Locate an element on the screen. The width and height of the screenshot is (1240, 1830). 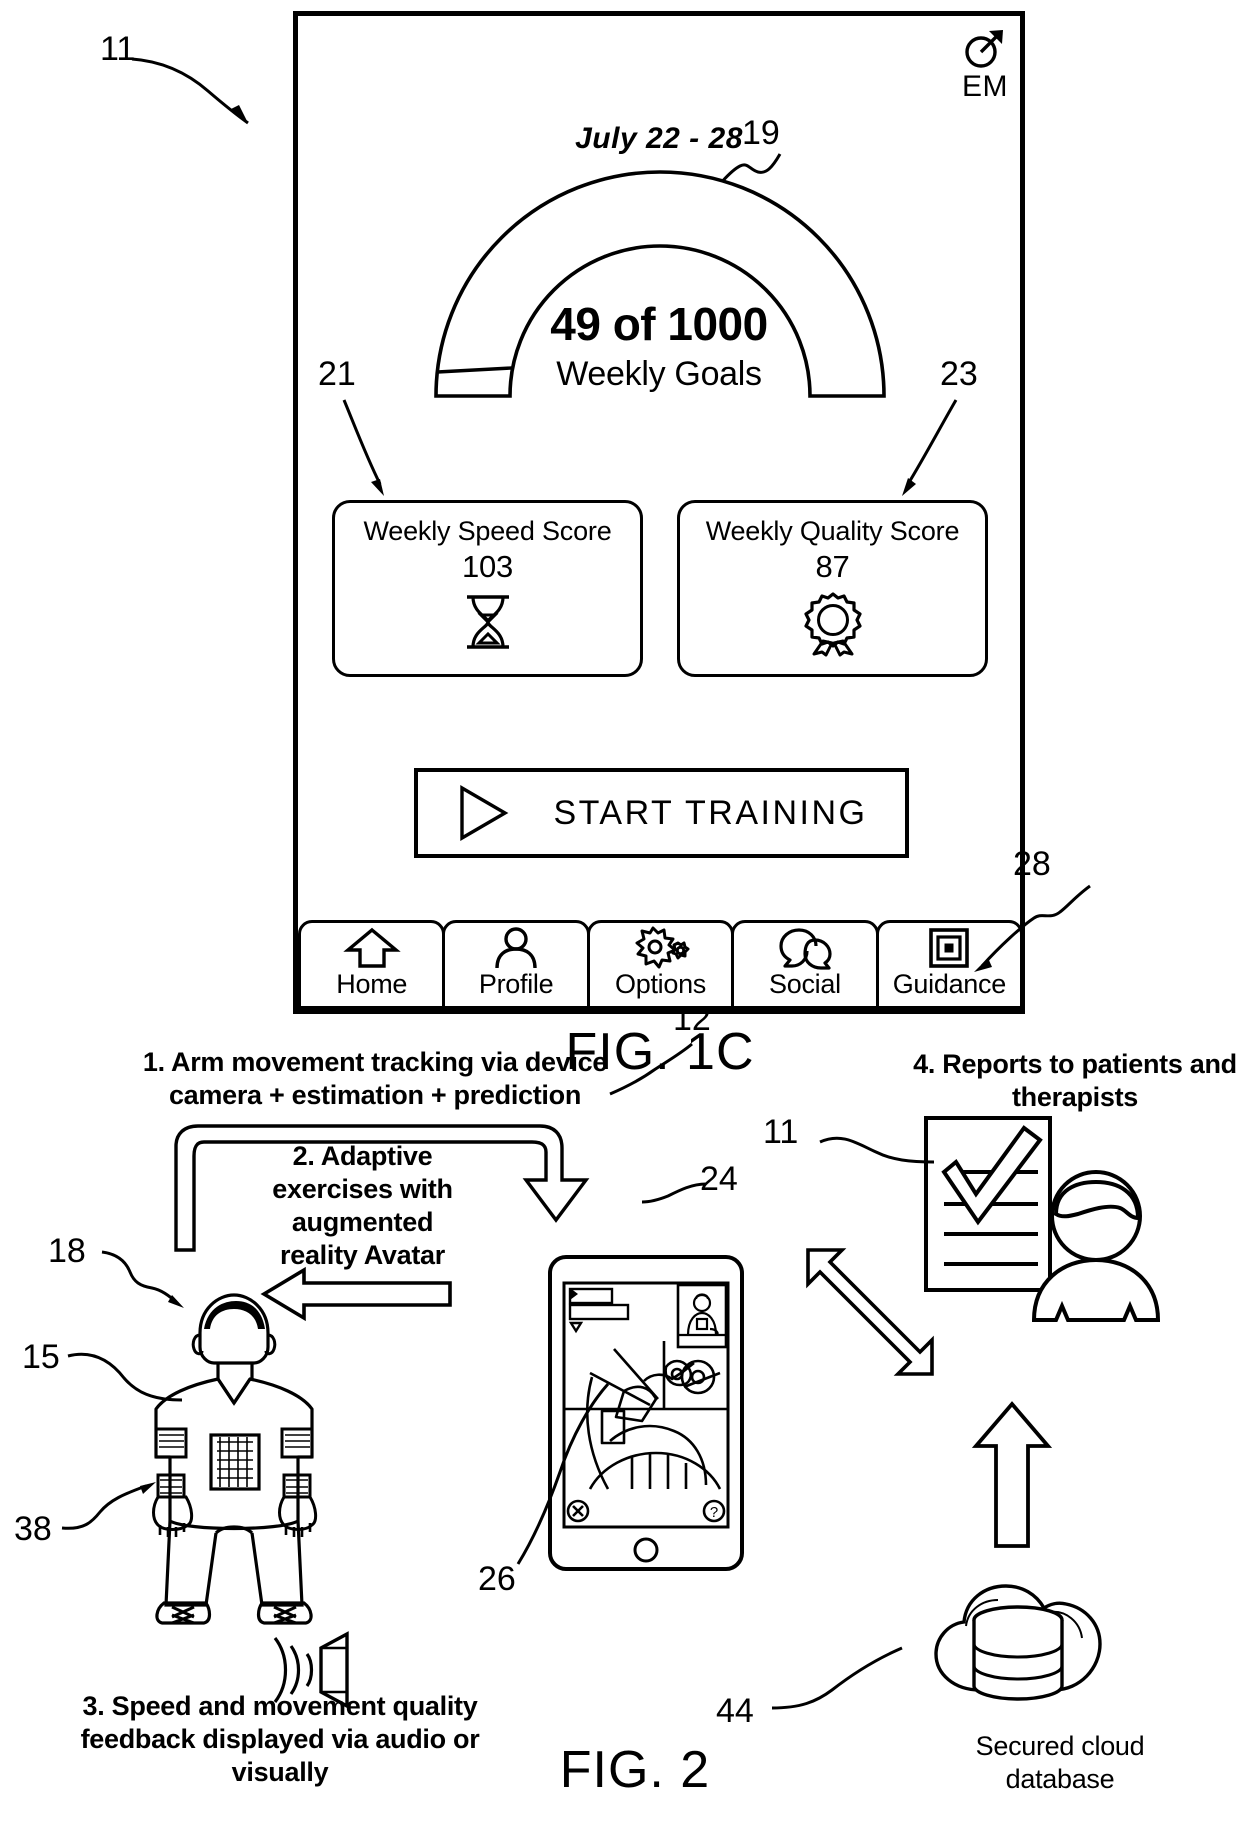
weekly-quality-score-card: Weekly Quality Score 87 is located at coordinates (832, 588).